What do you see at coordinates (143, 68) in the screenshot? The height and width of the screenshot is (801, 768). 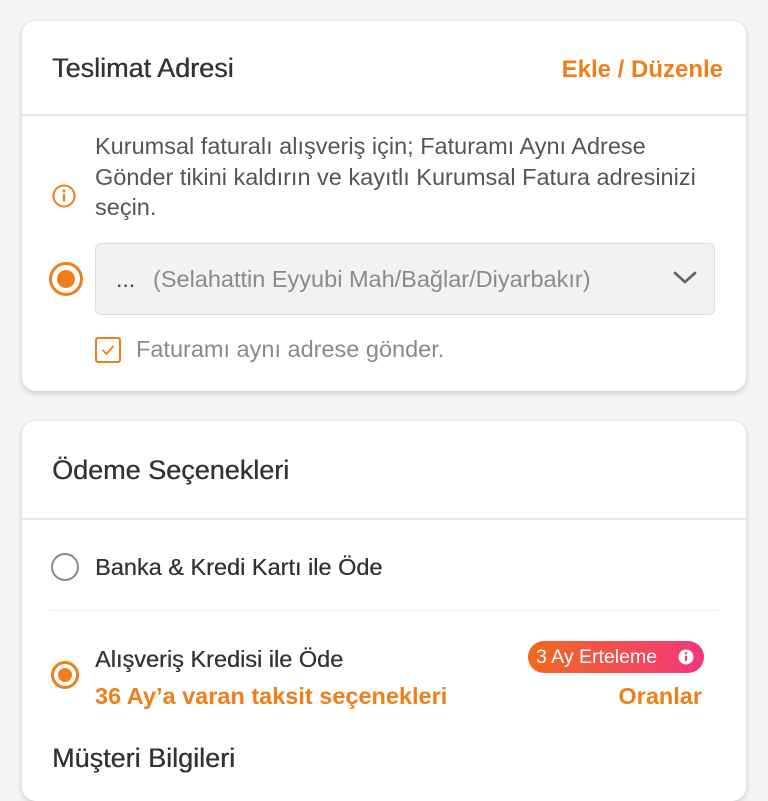 I see `delivery-title: Teslimat Adresi` at bounding box center [143, 68].